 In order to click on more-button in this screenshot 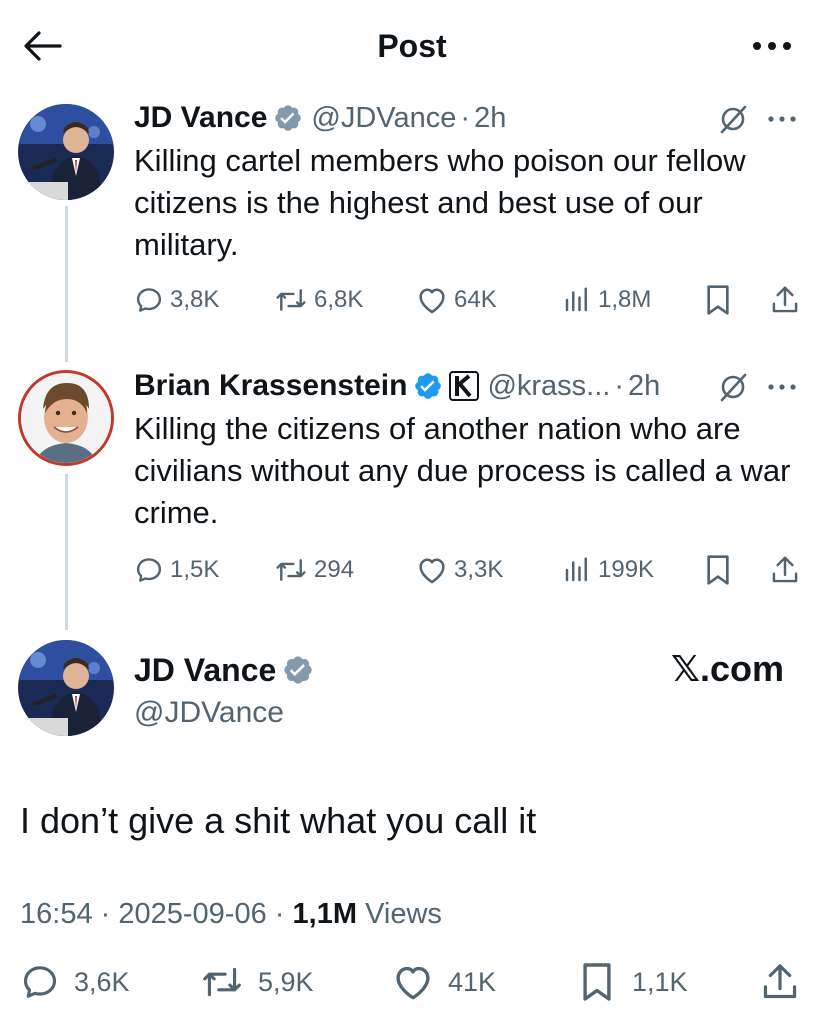, I will do `click(772, 46)`.